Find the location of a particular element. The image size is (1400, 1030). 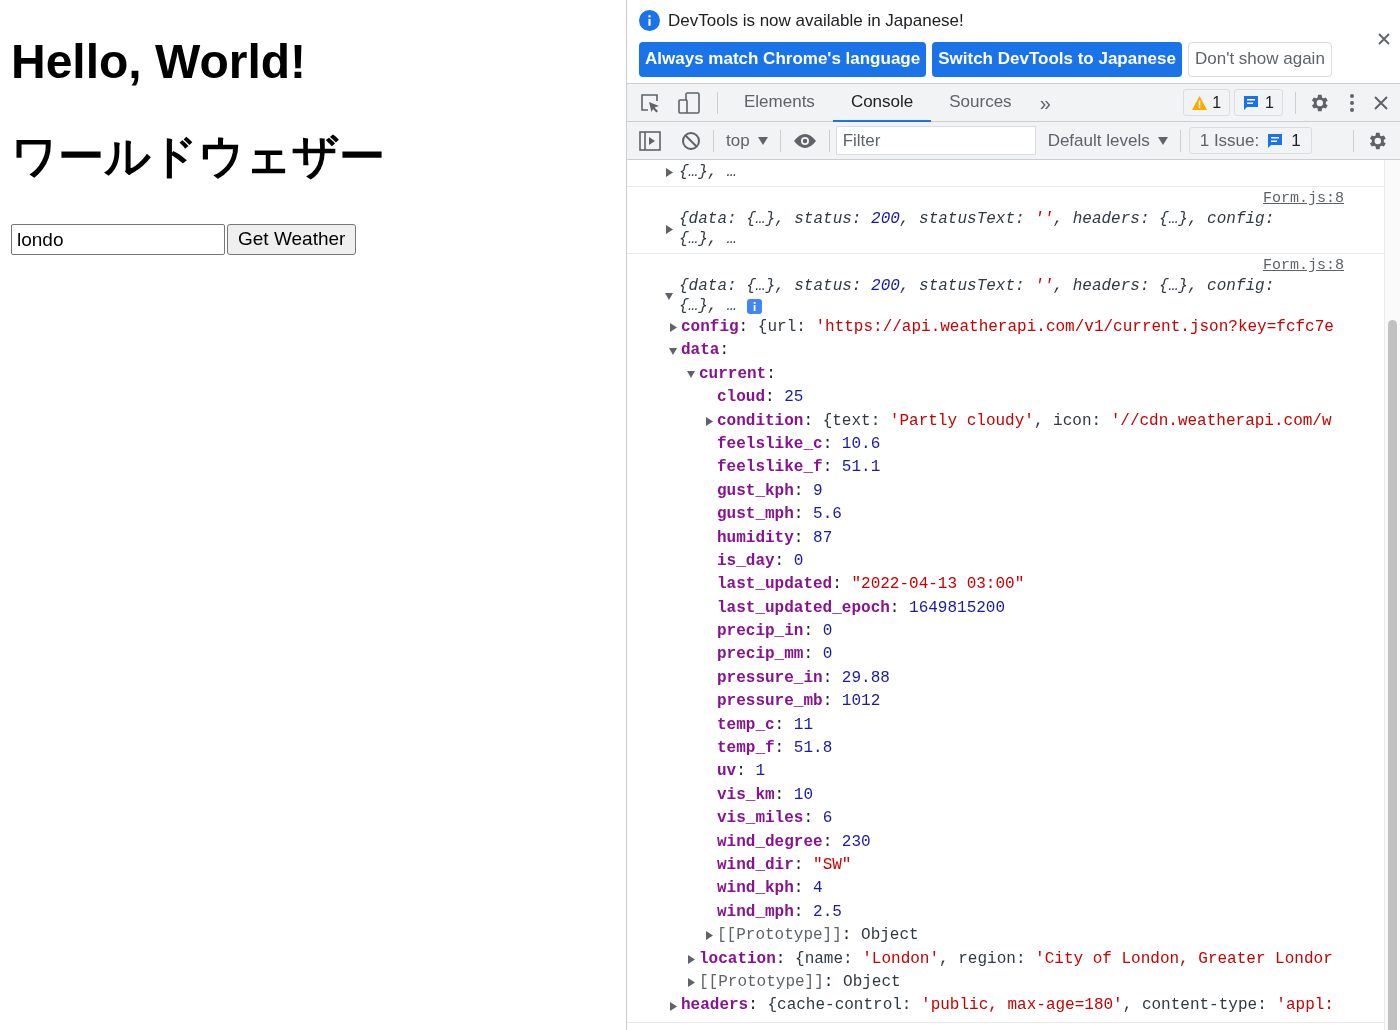

messages-counter: 1 is located at coordinates (1258, 102).